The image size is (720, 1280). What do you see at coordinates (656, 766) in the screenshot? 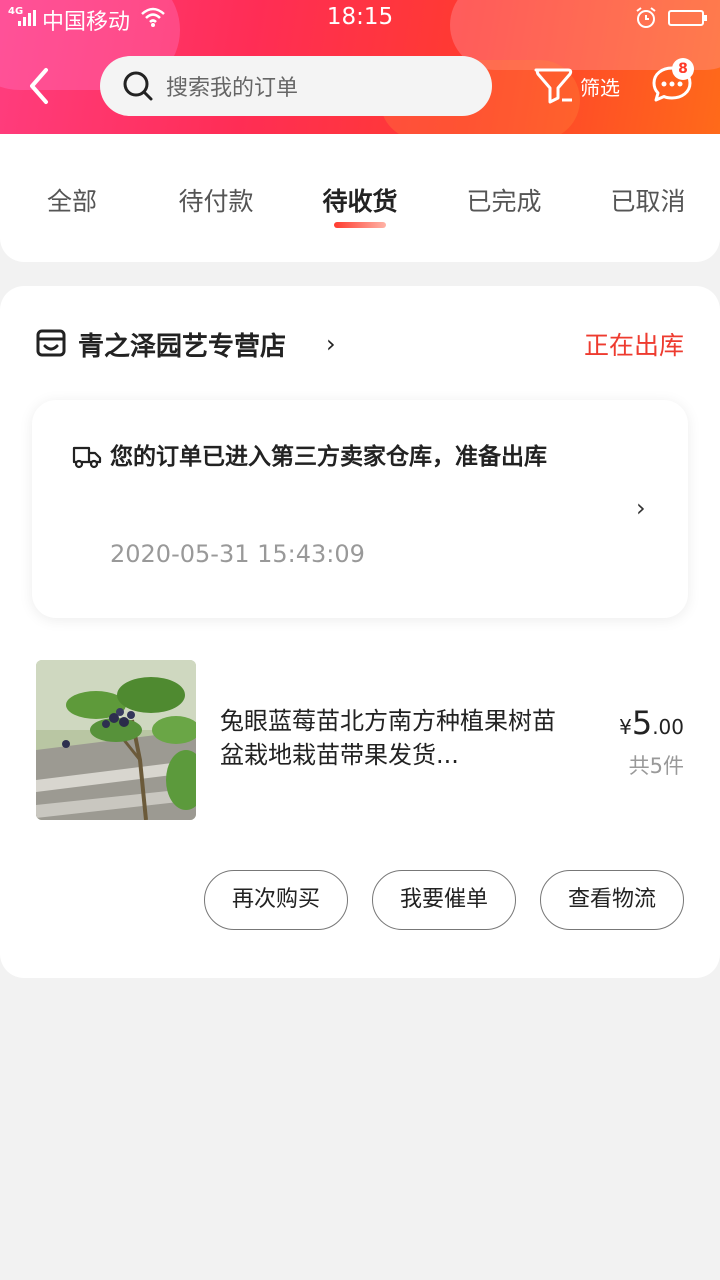
I see `product-quantity: 共5件` at bounding box center [656, 766].